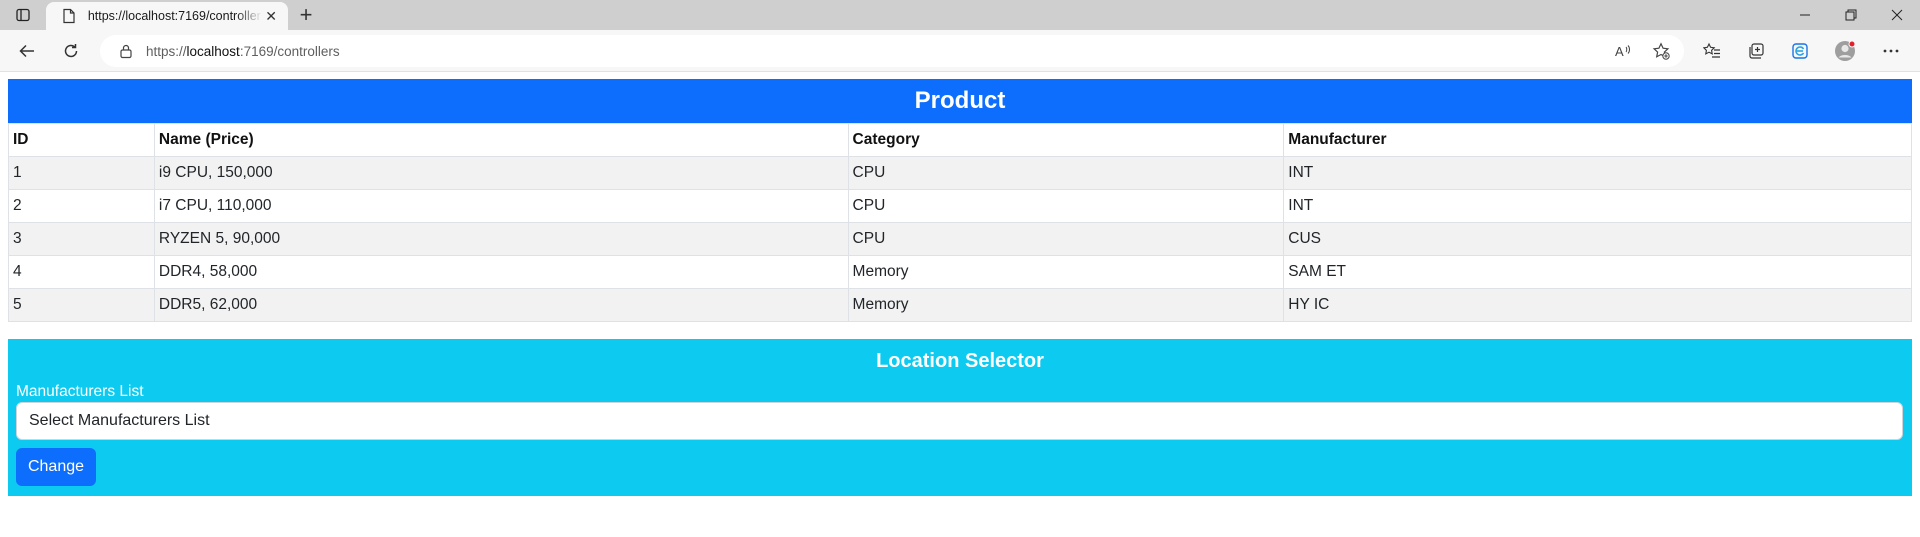 The width and height of the screenshot is (1920, 537). Describe the element at coordinates (1805, 15) in the screenshot. I see `minimize-icon` at that location.